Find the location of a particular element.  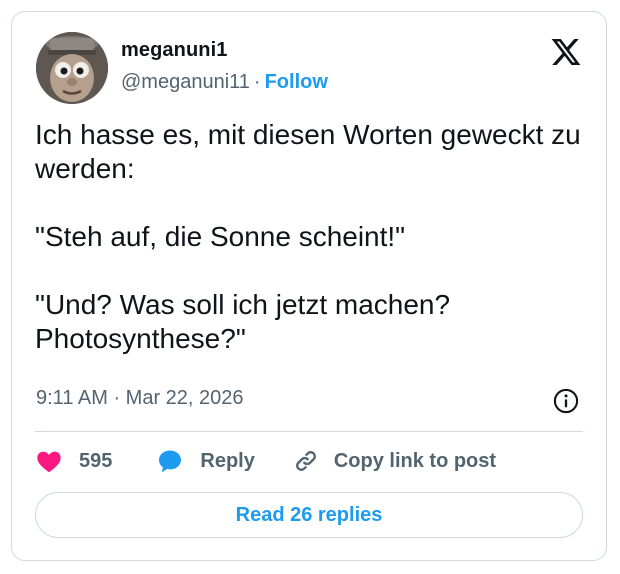

reply-label: Reply is located at coordinates (227, 460).